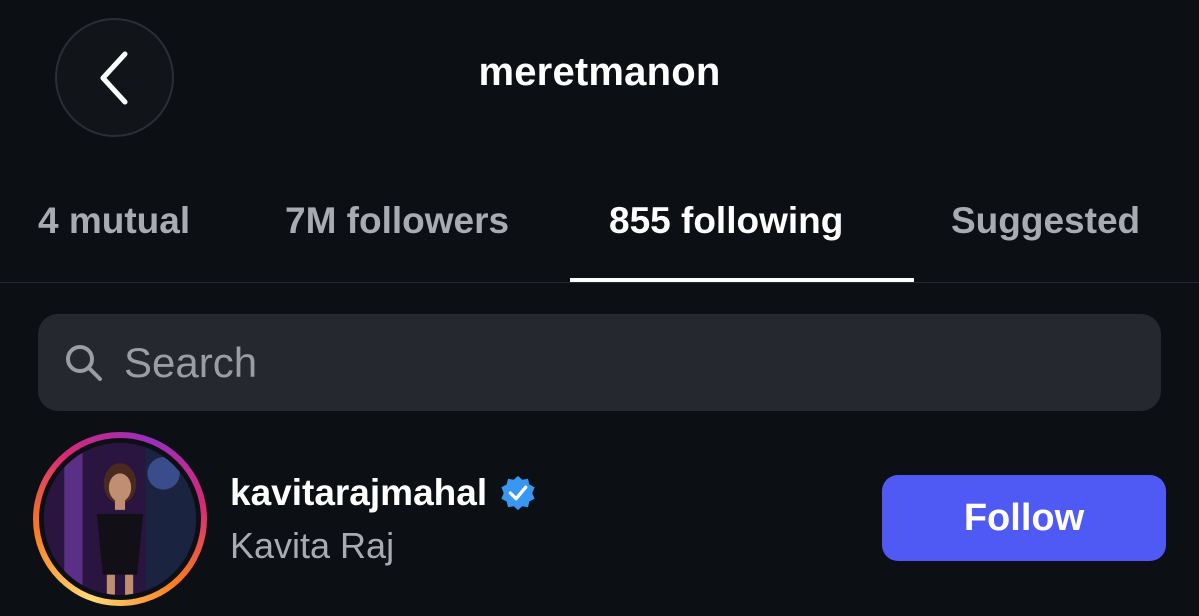 Image resolution: width=1199 pixels, height=616 pixels. I want to click on tab-mutual: 4 mutual, so click(114, 221).